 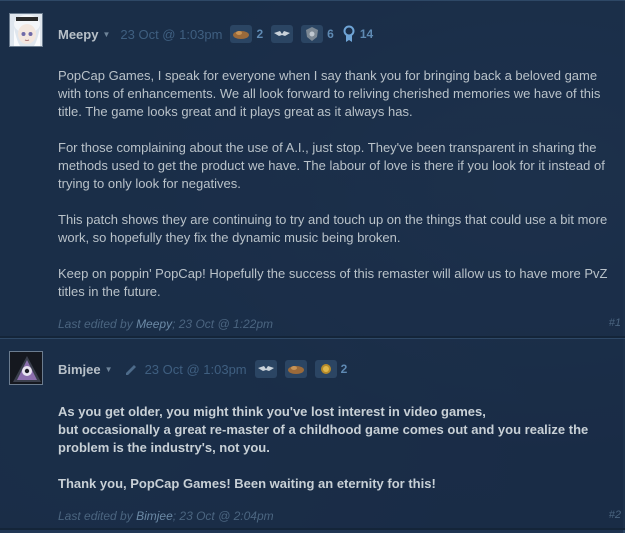 I want to click on post-header: Bimjee ▼ 23 Oct @ 1:03pm 2, so click(x=202, y=369).